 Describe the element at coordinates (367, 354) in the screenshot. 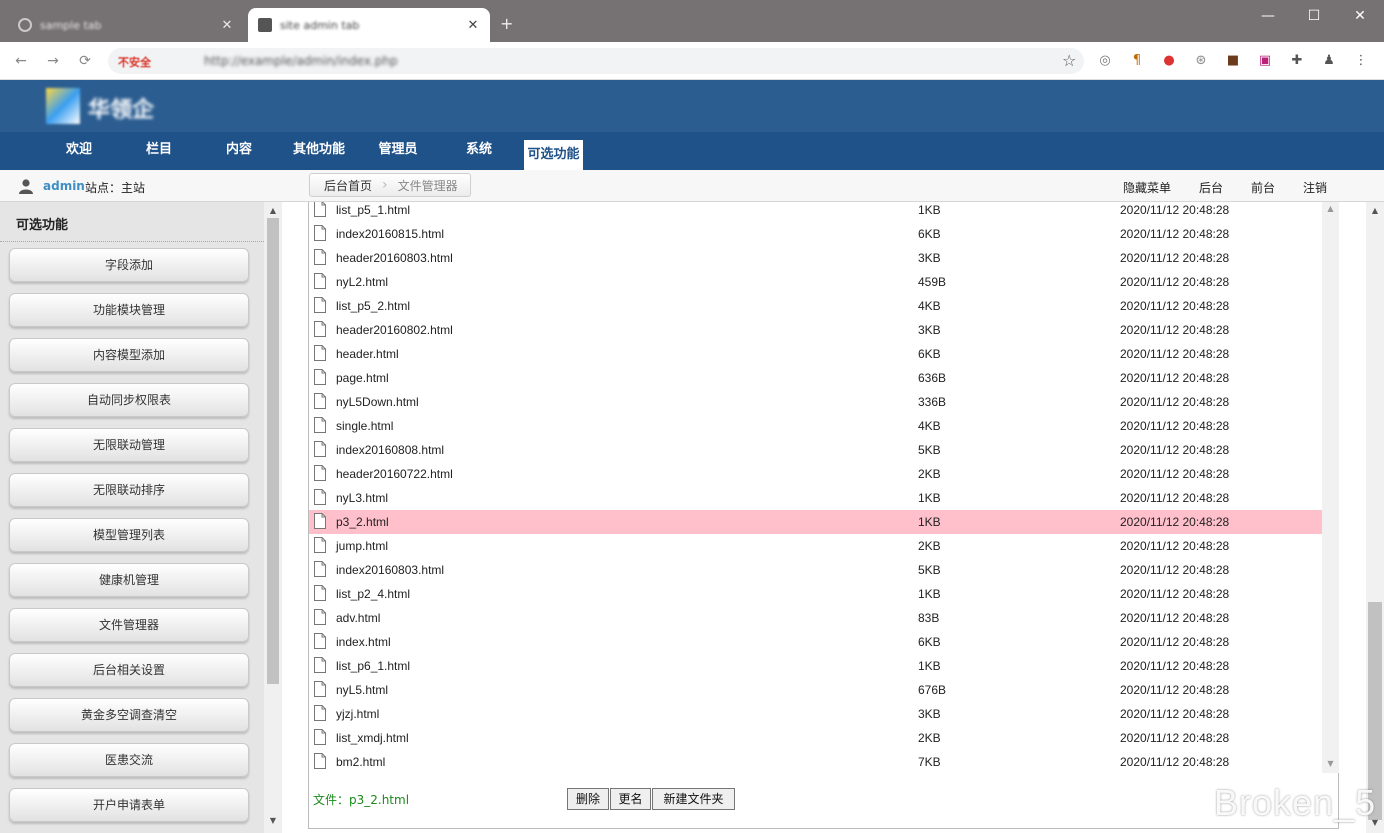

I see `file-name: header.html` at that location.